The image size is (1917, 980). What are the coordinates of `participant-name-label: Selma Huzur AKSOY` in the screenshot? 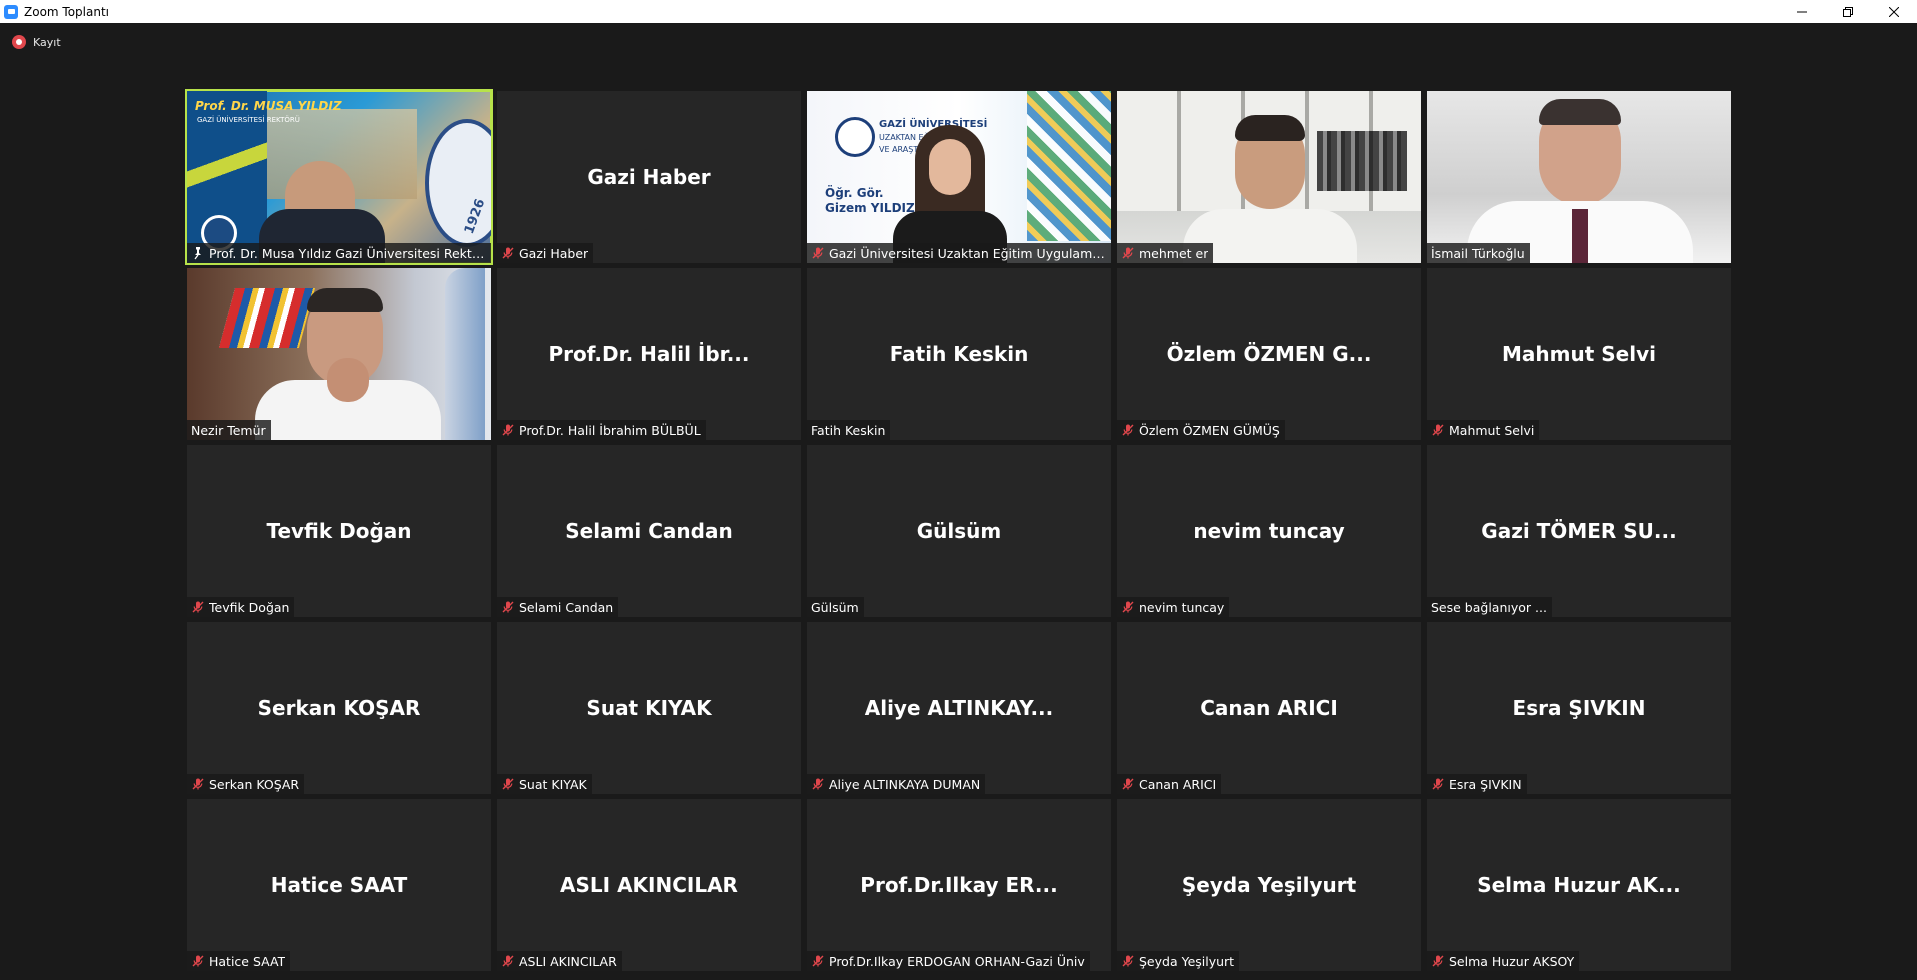 It's located at (1512, 961).